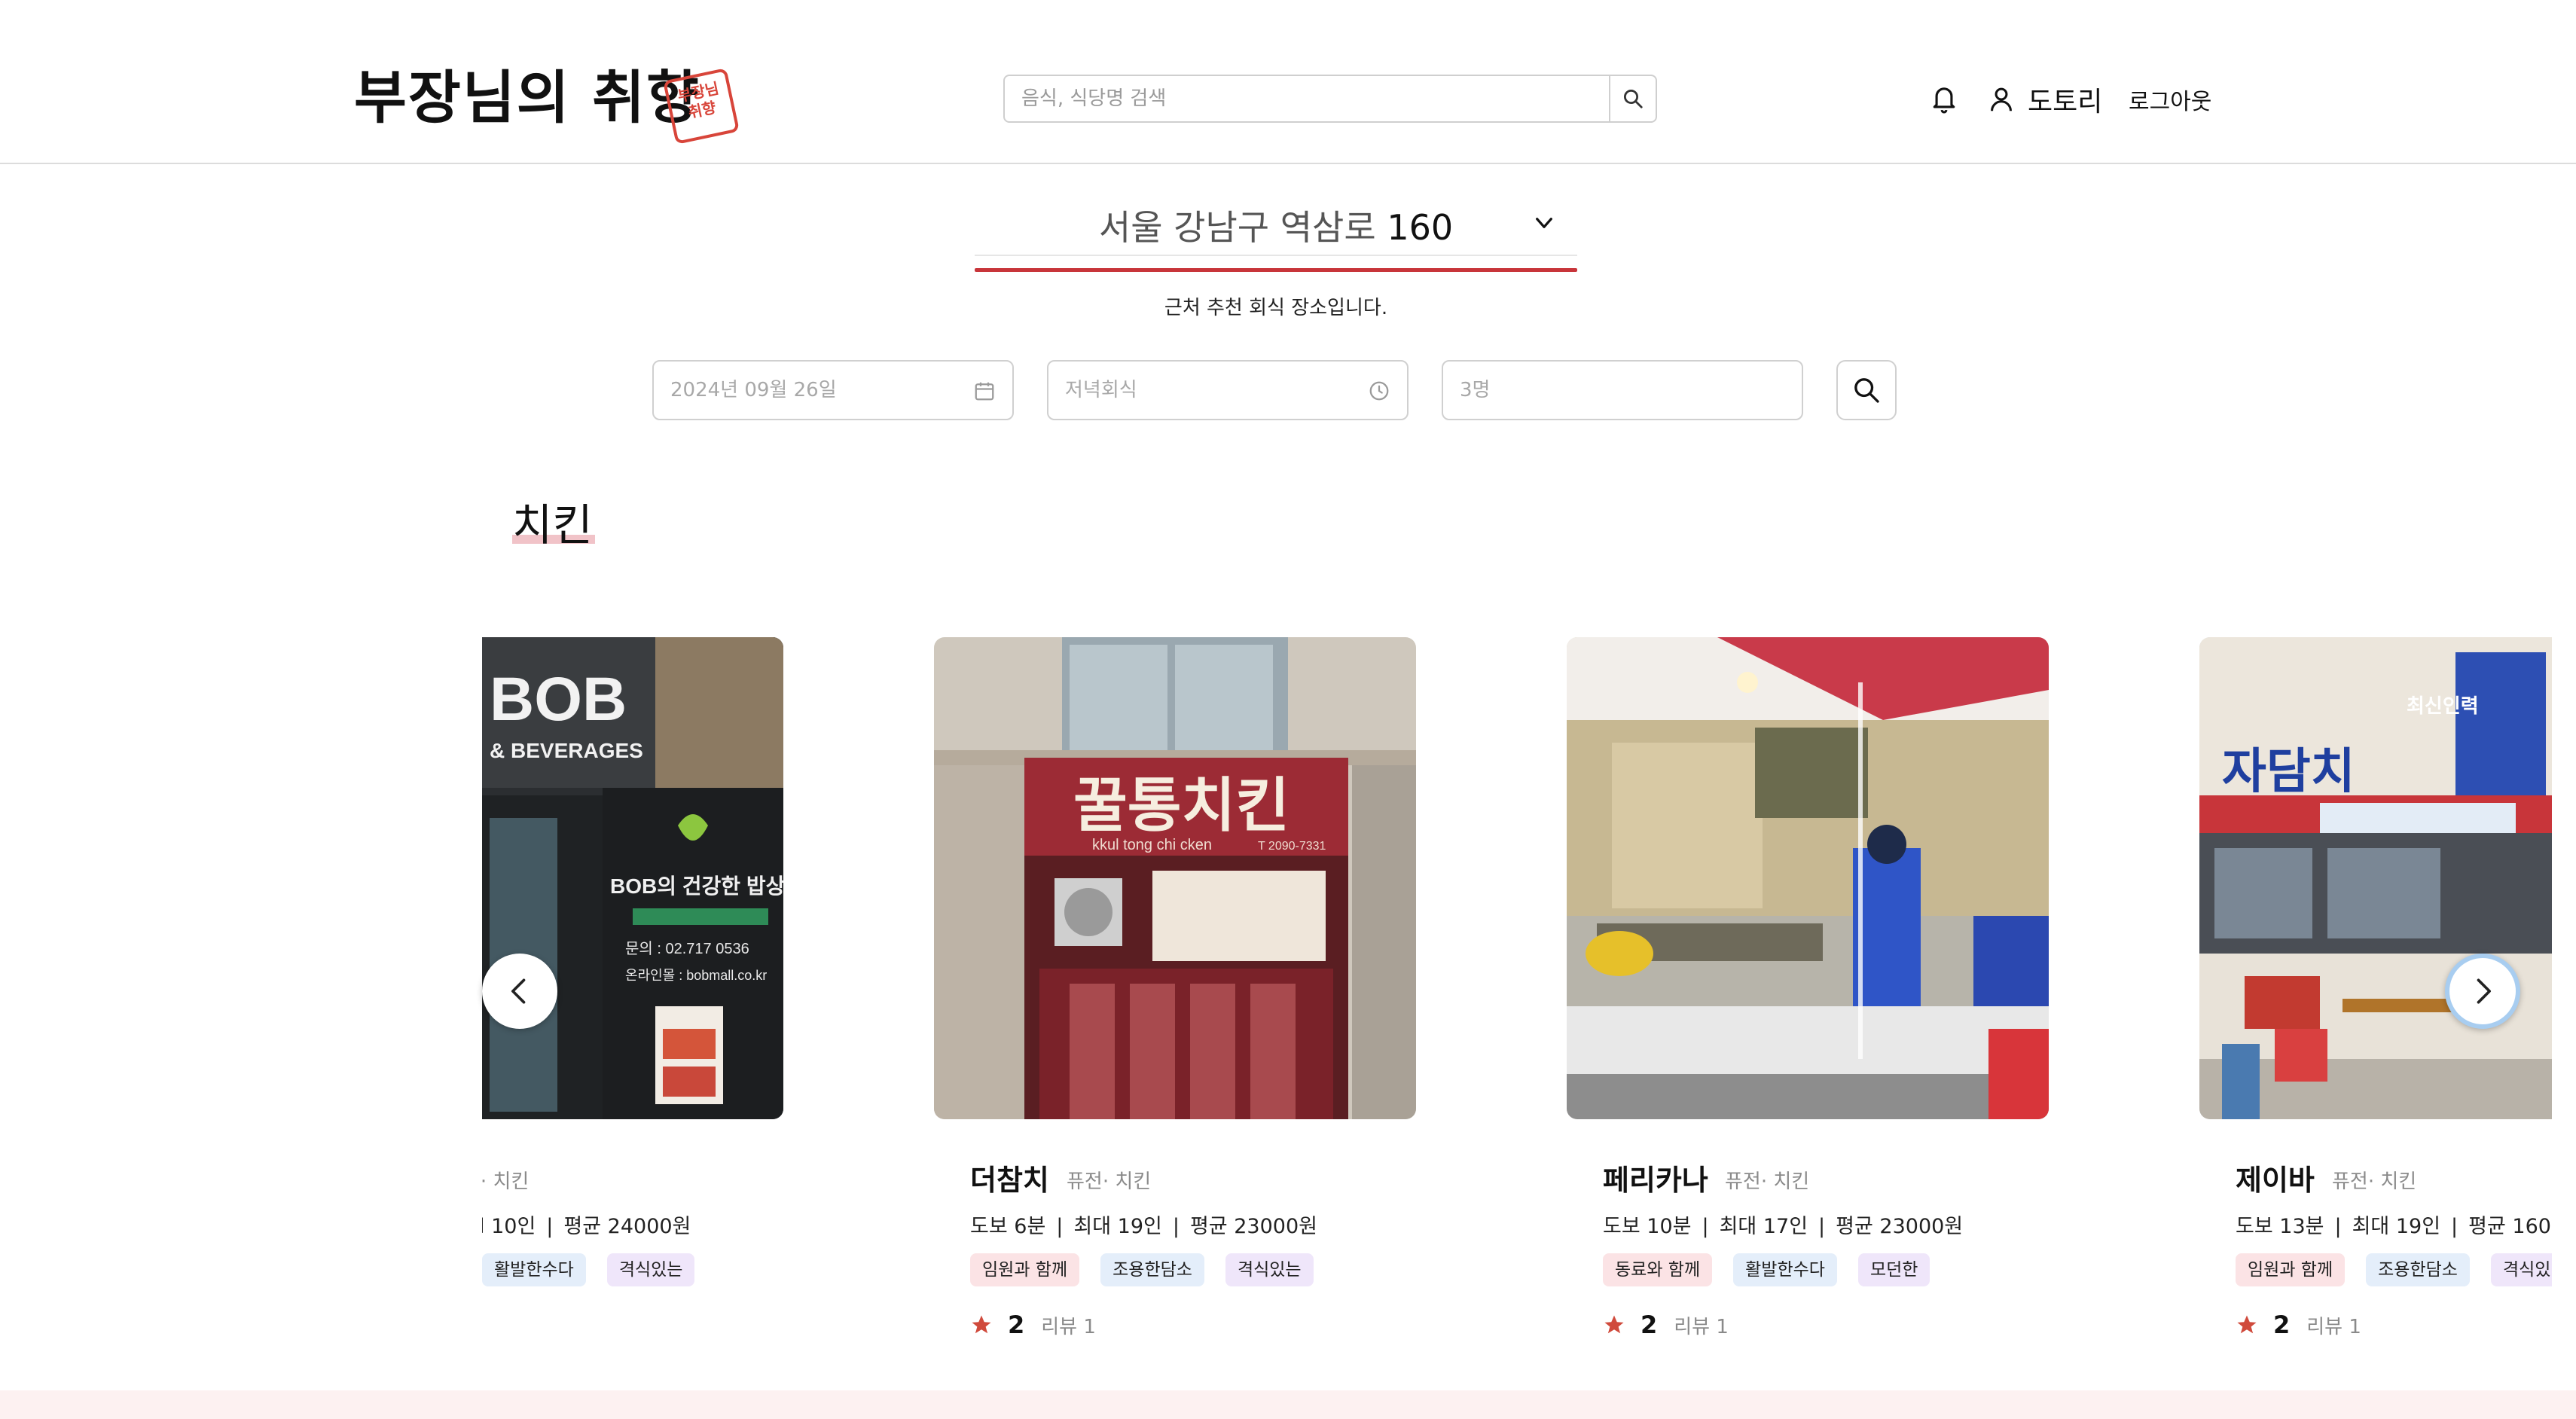 The width and height of the screenshot is (2576, 1419). I want to click on restaurant-meta: 도보 13분|최대 19인|평균 1600, so click(2394, 1224).